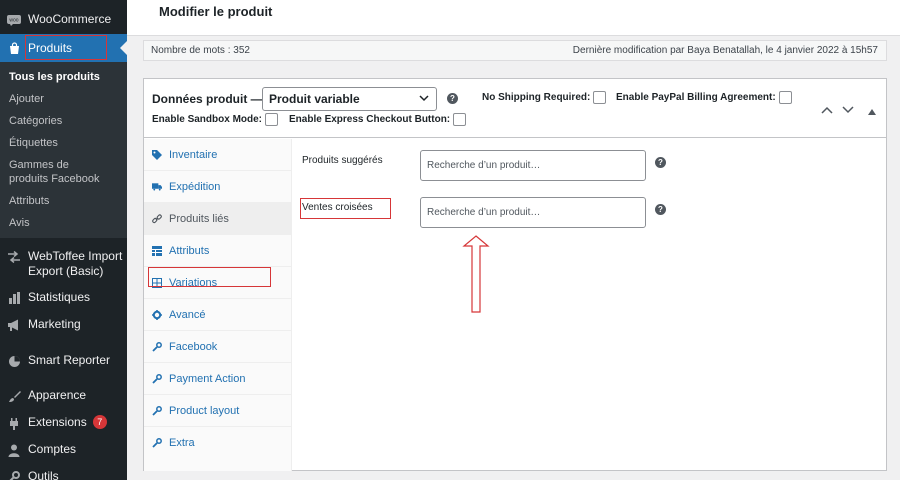 This screenshot has width=900, height=480. I want to click on menu-extensions: Extensions 7, so click(63, 422).